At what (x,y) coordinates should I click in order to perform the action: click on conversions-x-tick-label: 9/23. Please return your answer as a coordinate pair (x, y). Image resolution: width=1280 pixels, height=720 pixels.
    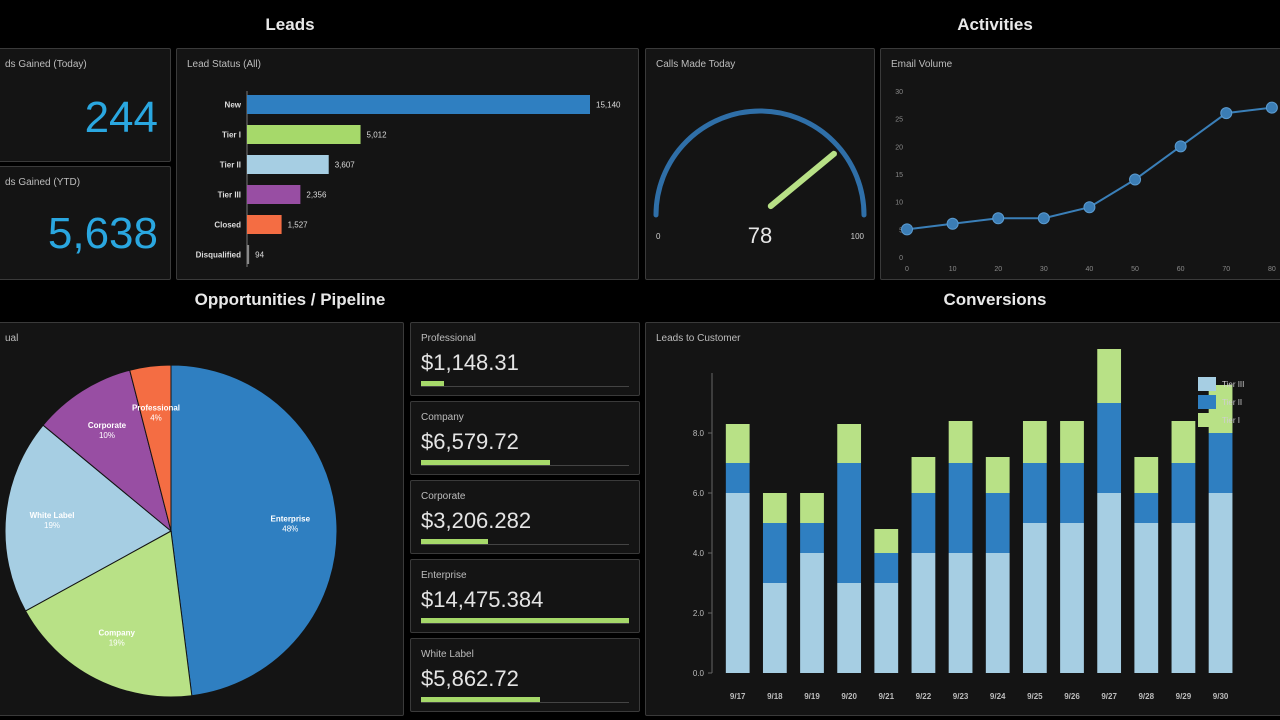
    Looking at the image, I should click on (961, 696).